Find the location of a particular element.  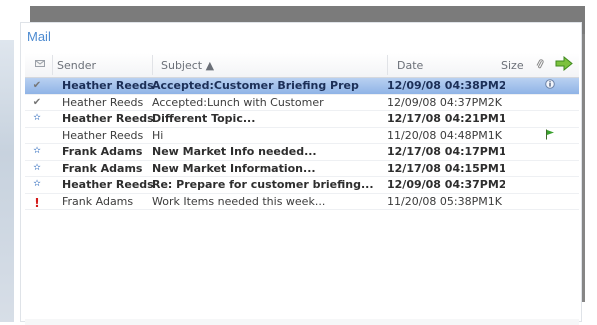

message-subject: Hi is located at coordinates (158, 135).